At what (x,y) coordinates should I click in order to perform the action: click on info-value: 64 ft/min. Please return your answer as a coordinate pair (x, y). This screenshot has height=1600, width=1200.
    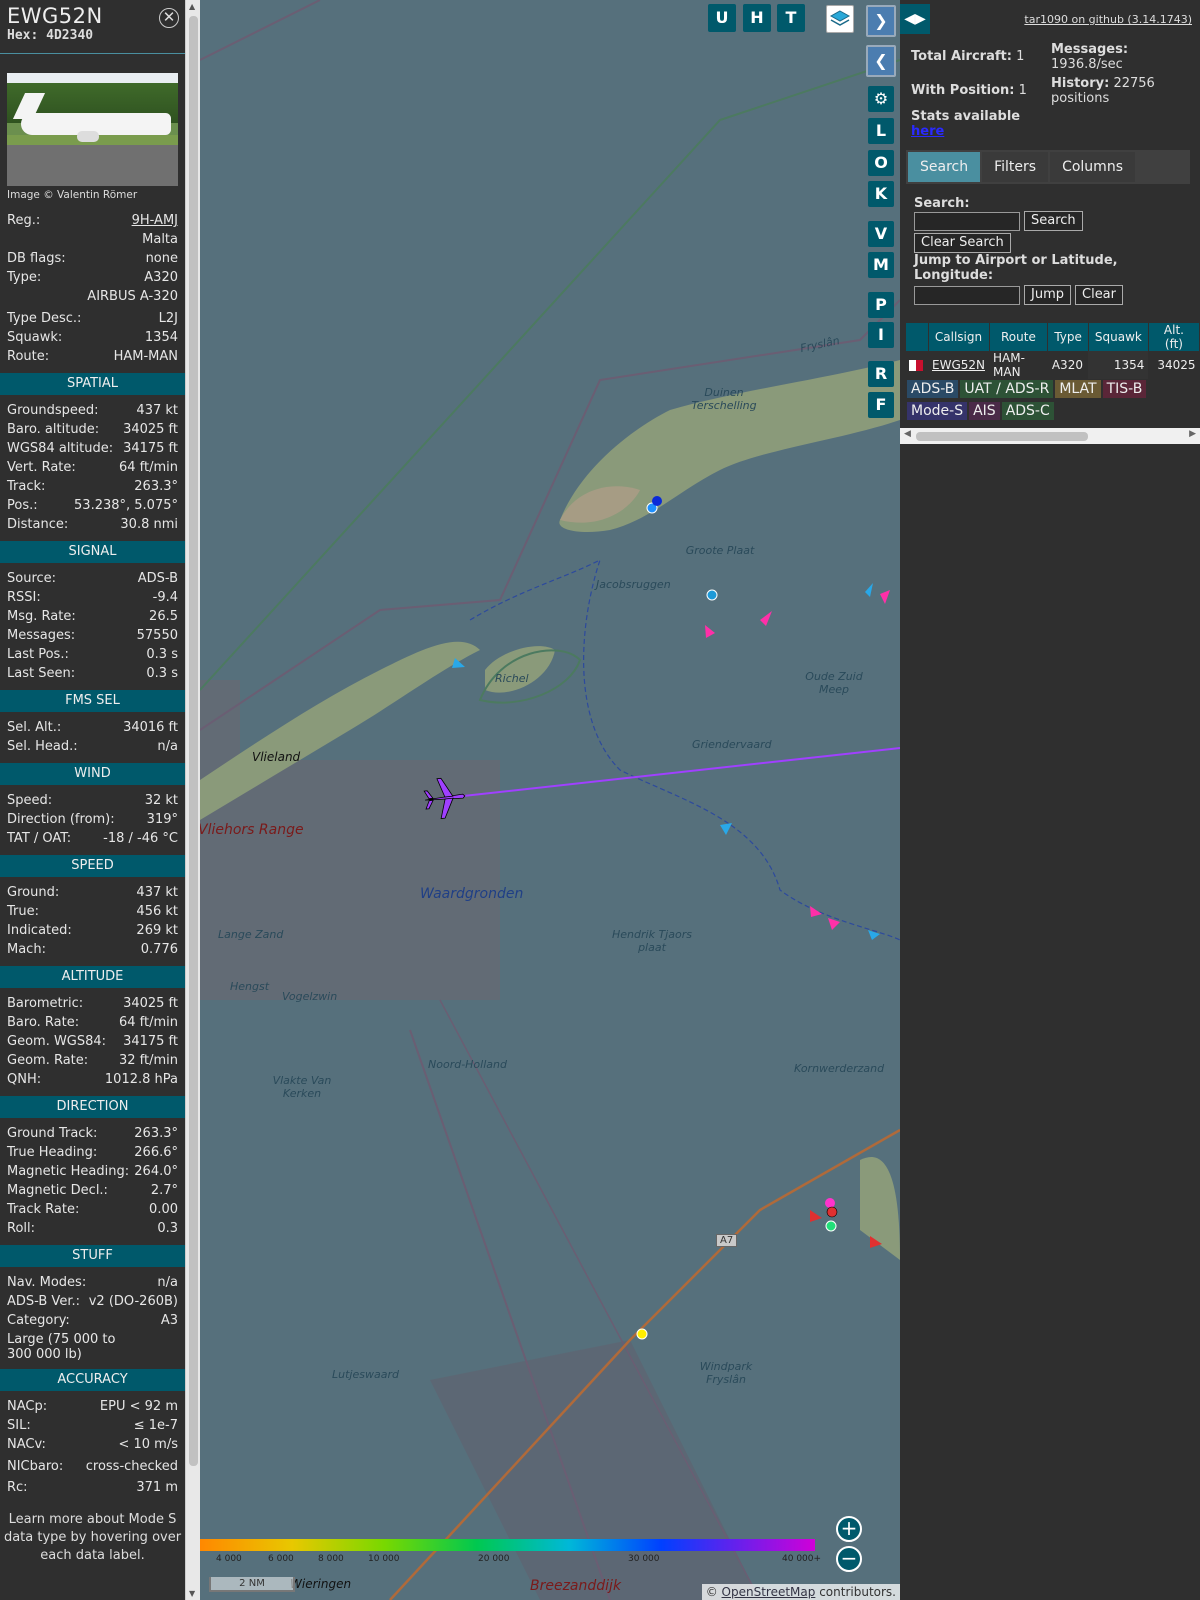
    Looking at the image, I should click on (148, 1022).